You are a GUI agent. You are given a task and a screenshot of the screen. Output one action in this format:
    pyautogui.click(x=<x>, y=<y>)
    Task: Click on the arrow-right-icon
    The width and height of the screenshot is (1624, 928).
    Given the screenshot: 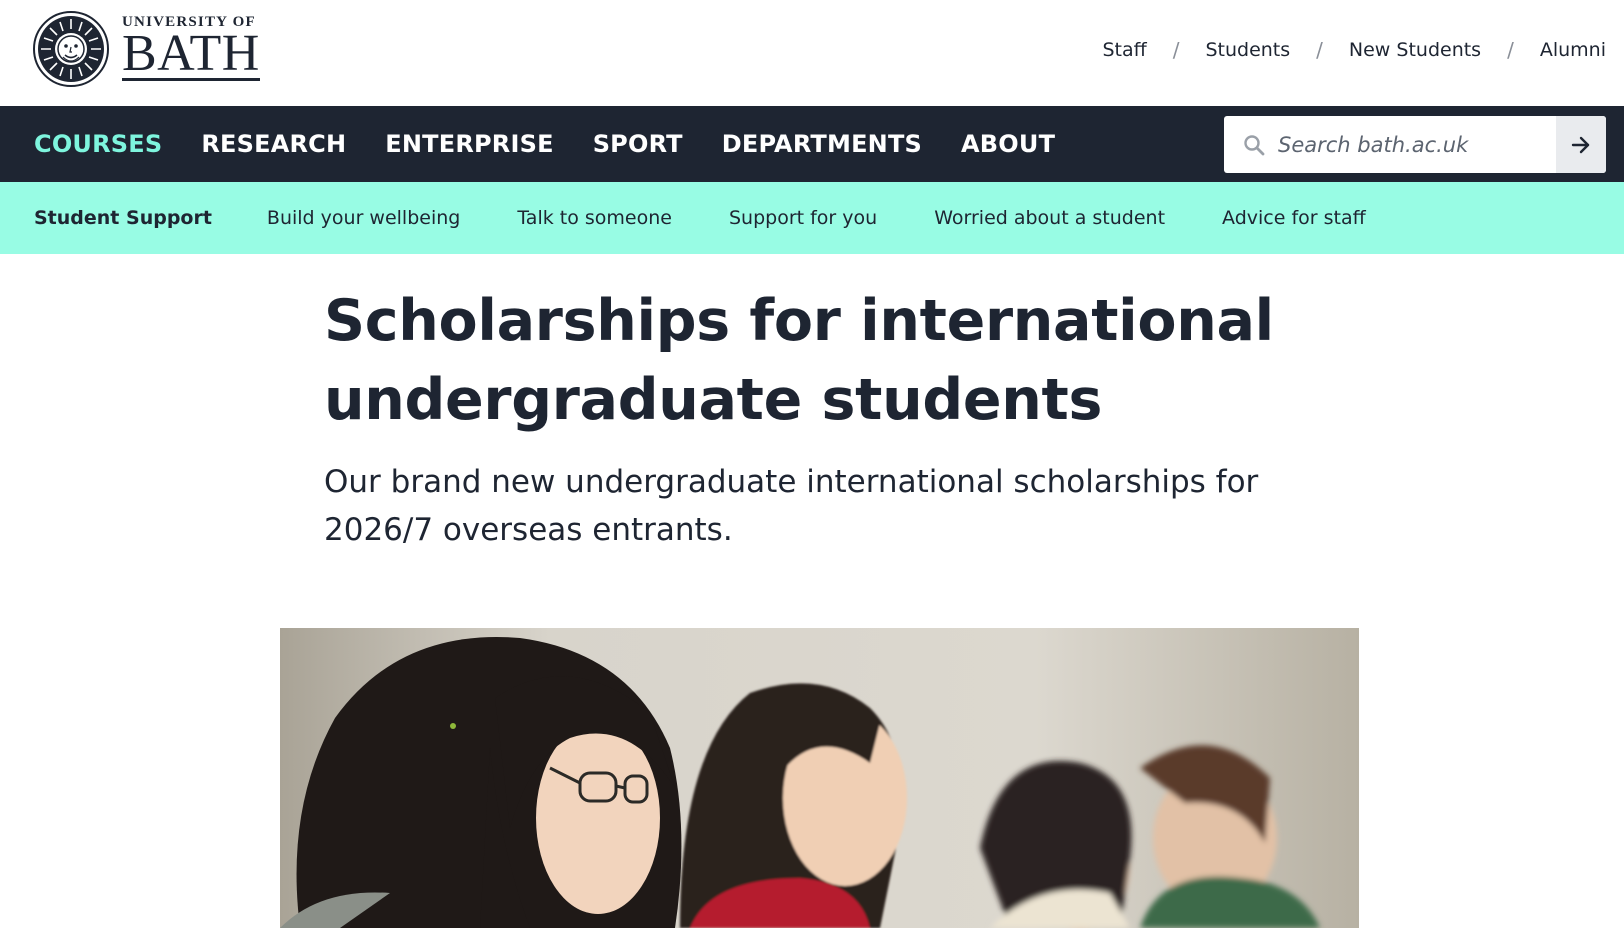 What is the action you would take?
    pyautogui.click(x=1580, y=144)
    